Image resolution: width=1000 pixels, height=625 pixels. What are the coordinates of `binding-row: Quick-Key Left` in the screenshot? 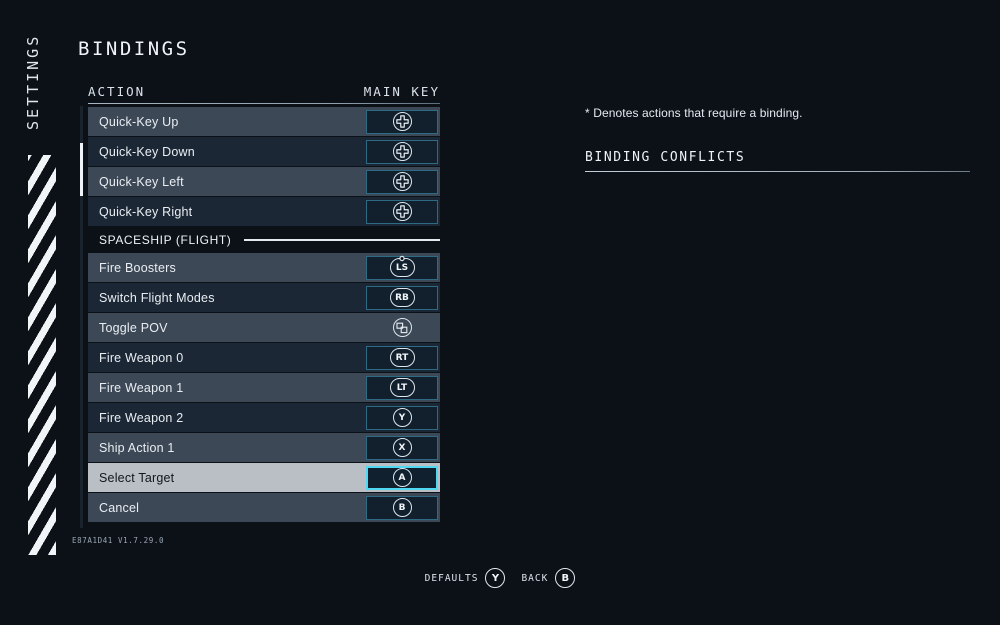 It's located at (264, 182).